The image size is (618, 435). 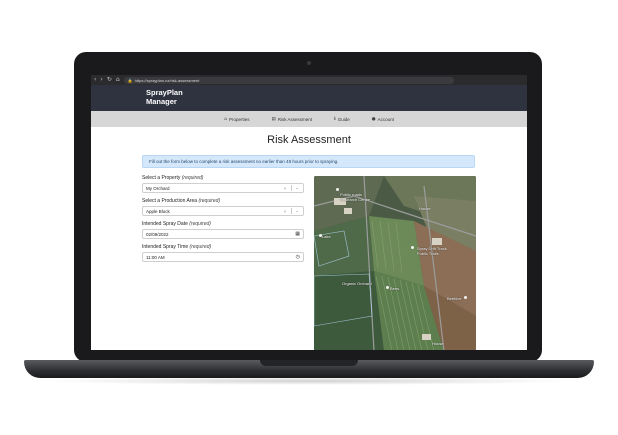 What do you see at coordinates (158, 188) in the screenshot?
I see `property-value: My Orchard` at bounding box center [158, 188].